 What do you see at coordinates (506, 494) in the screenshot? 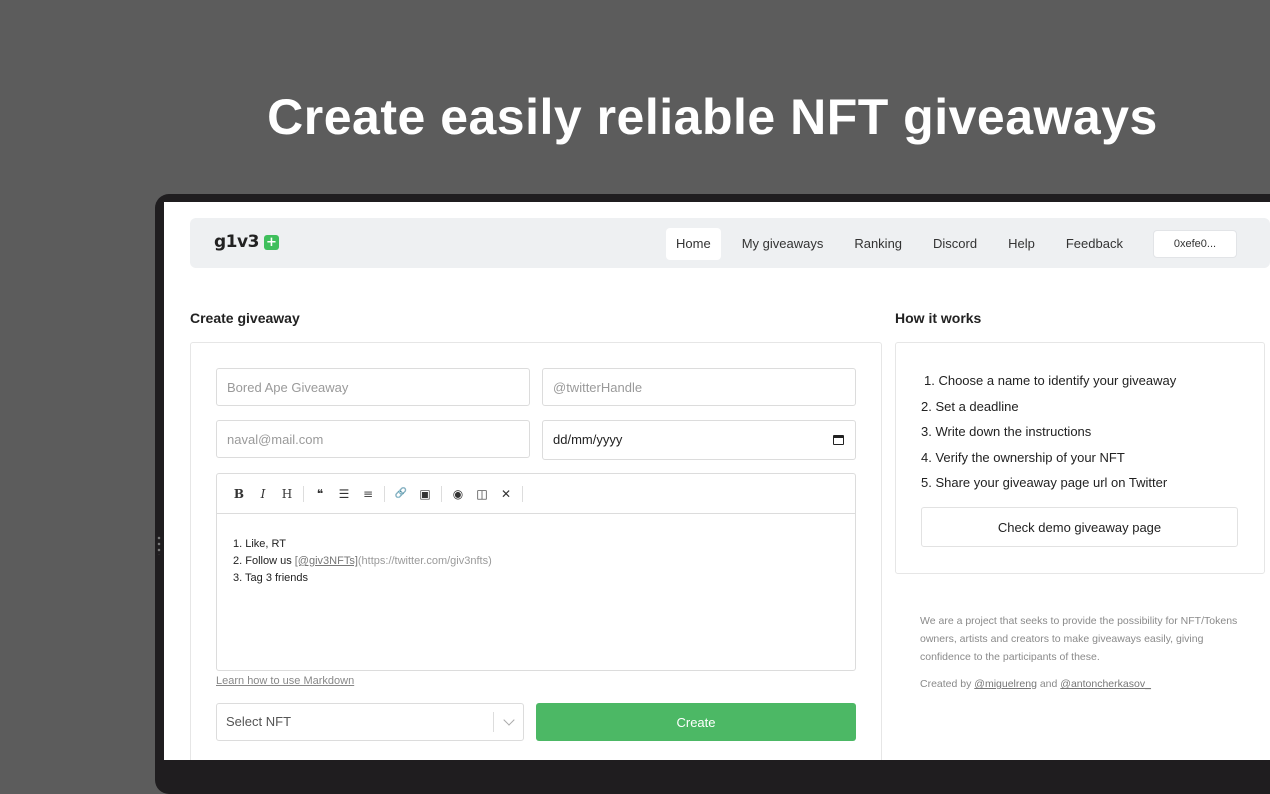
I see `fullscreen-icon: ✕` at bounding box center [506, 494].